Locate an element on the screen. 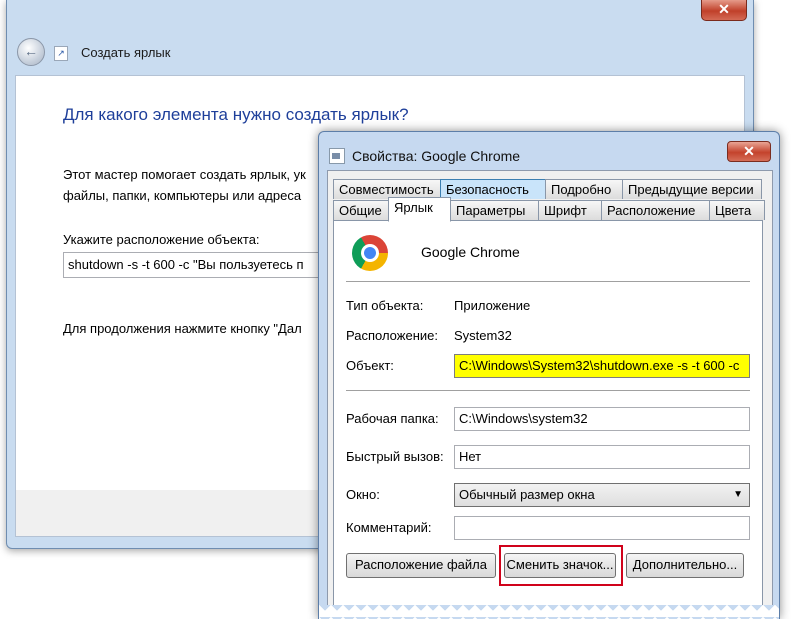 The image size is (800, 619). comment-label: Комментарий: is located at coordinates (389, 527).